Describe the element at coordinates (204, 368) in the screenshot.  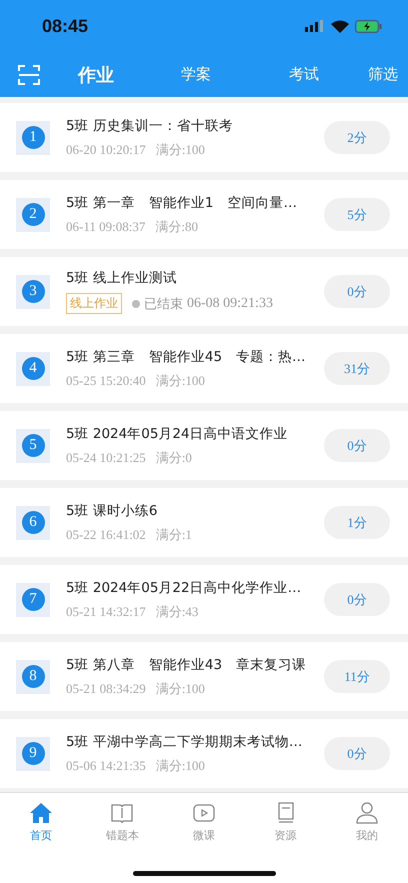
I see `assignment-card: 4 5班 第三章 智能作业45 专题：热… 05-25 15:20:40 满分:100 31分` at that location.